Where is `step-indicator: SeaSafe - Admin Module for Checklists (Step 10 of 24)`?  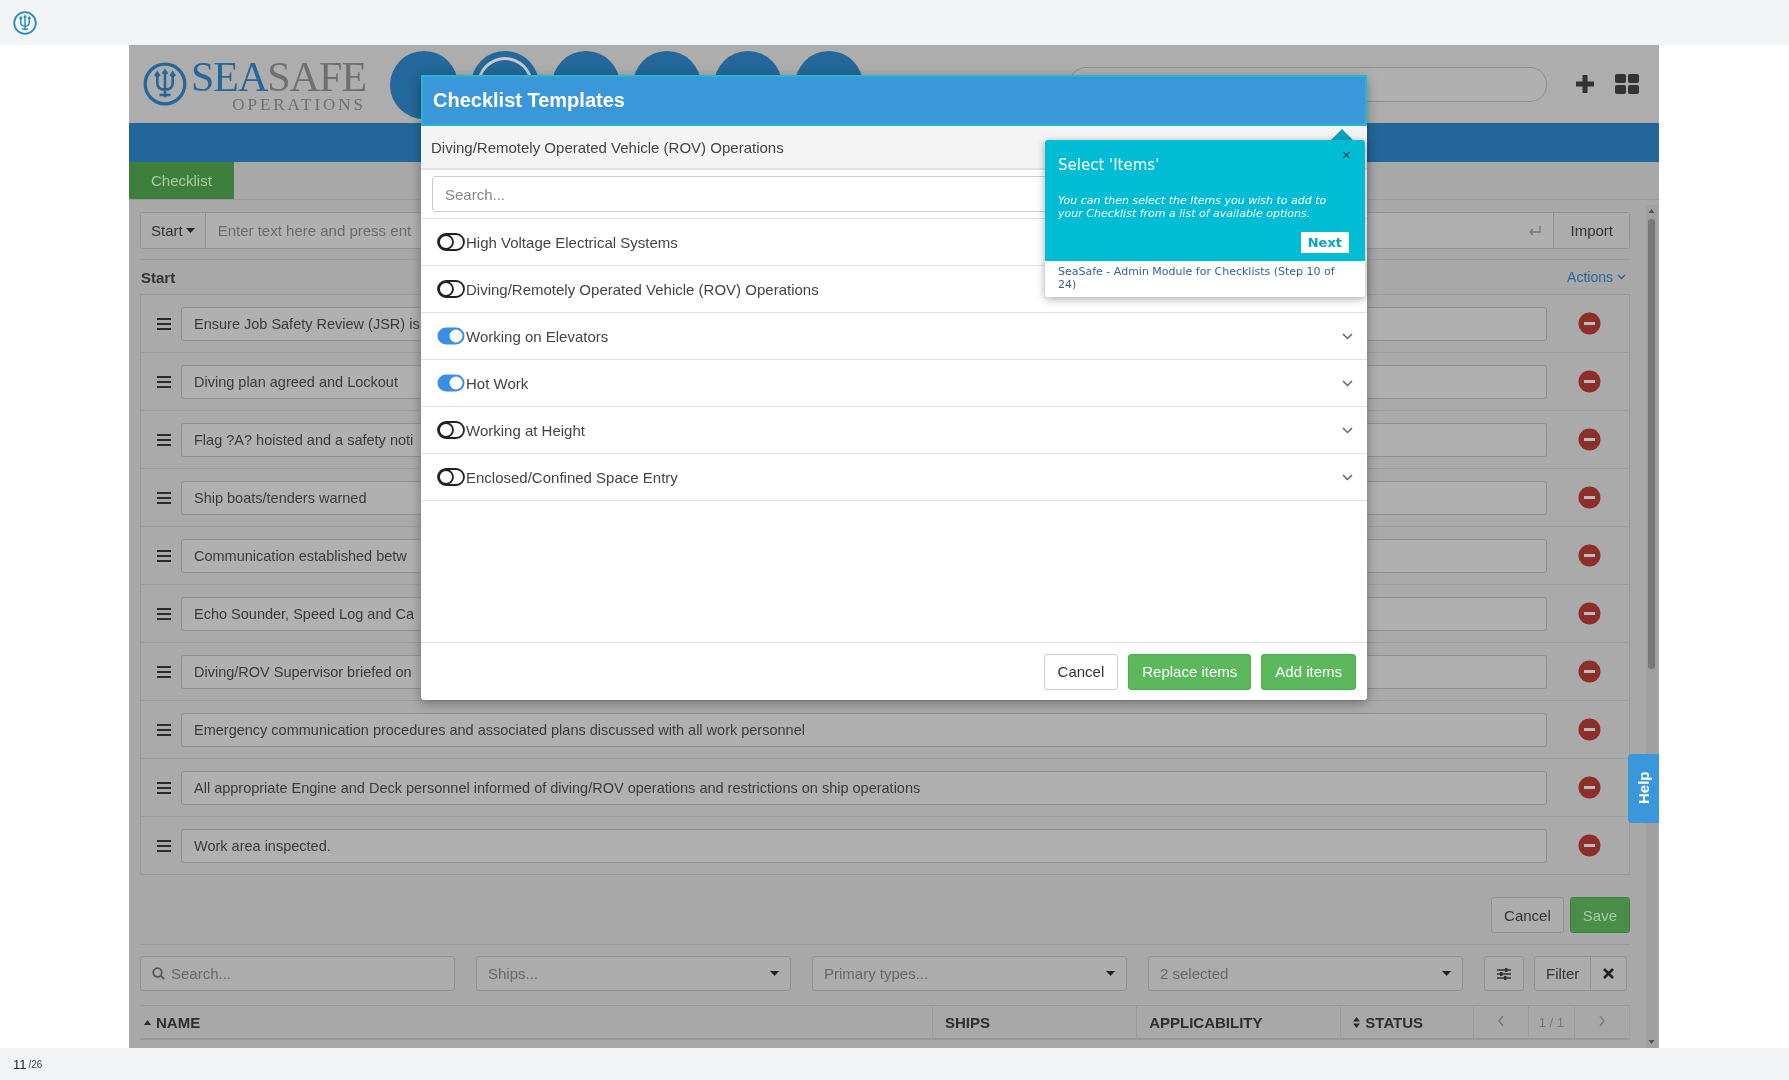 step-indicator: SeaSafe - Admin Module for Checklists (Step 10 of 24) is located at coordinates (1196, 278).